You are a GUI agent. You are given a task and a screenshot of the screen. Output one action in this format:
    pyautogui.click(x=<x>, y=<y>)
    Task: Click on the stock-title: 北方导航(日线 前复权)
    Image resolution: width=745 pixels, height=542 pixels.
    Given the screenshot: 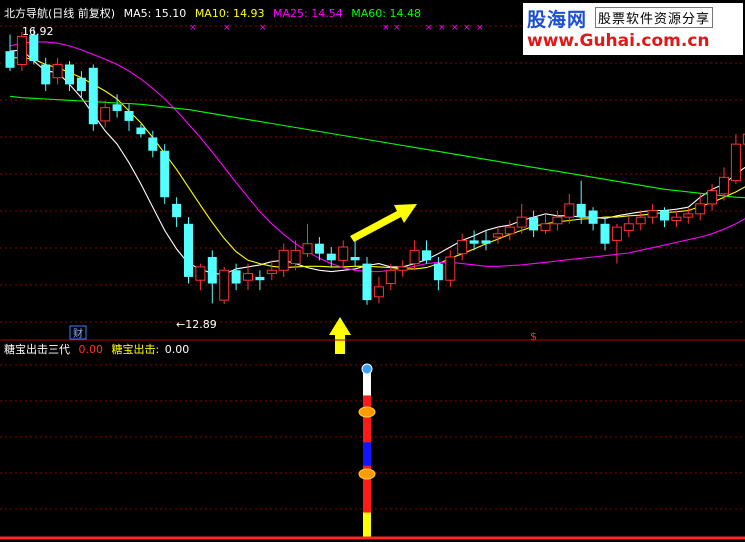 What is the action you would take?
    pyautogui.click(x=60, y=13)
    